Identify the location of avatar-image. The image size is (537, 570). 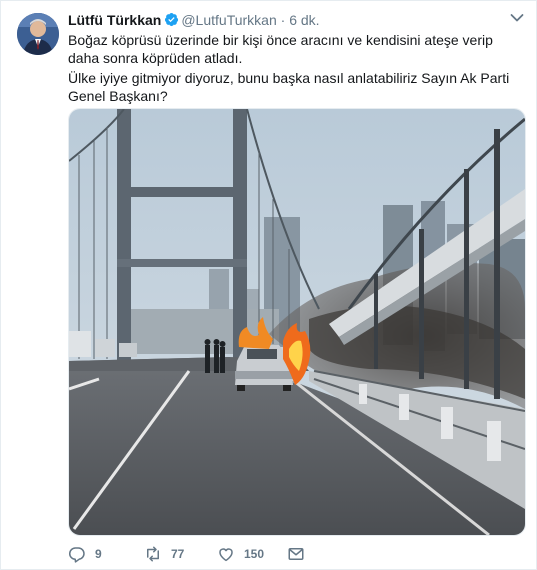
(38, 34).